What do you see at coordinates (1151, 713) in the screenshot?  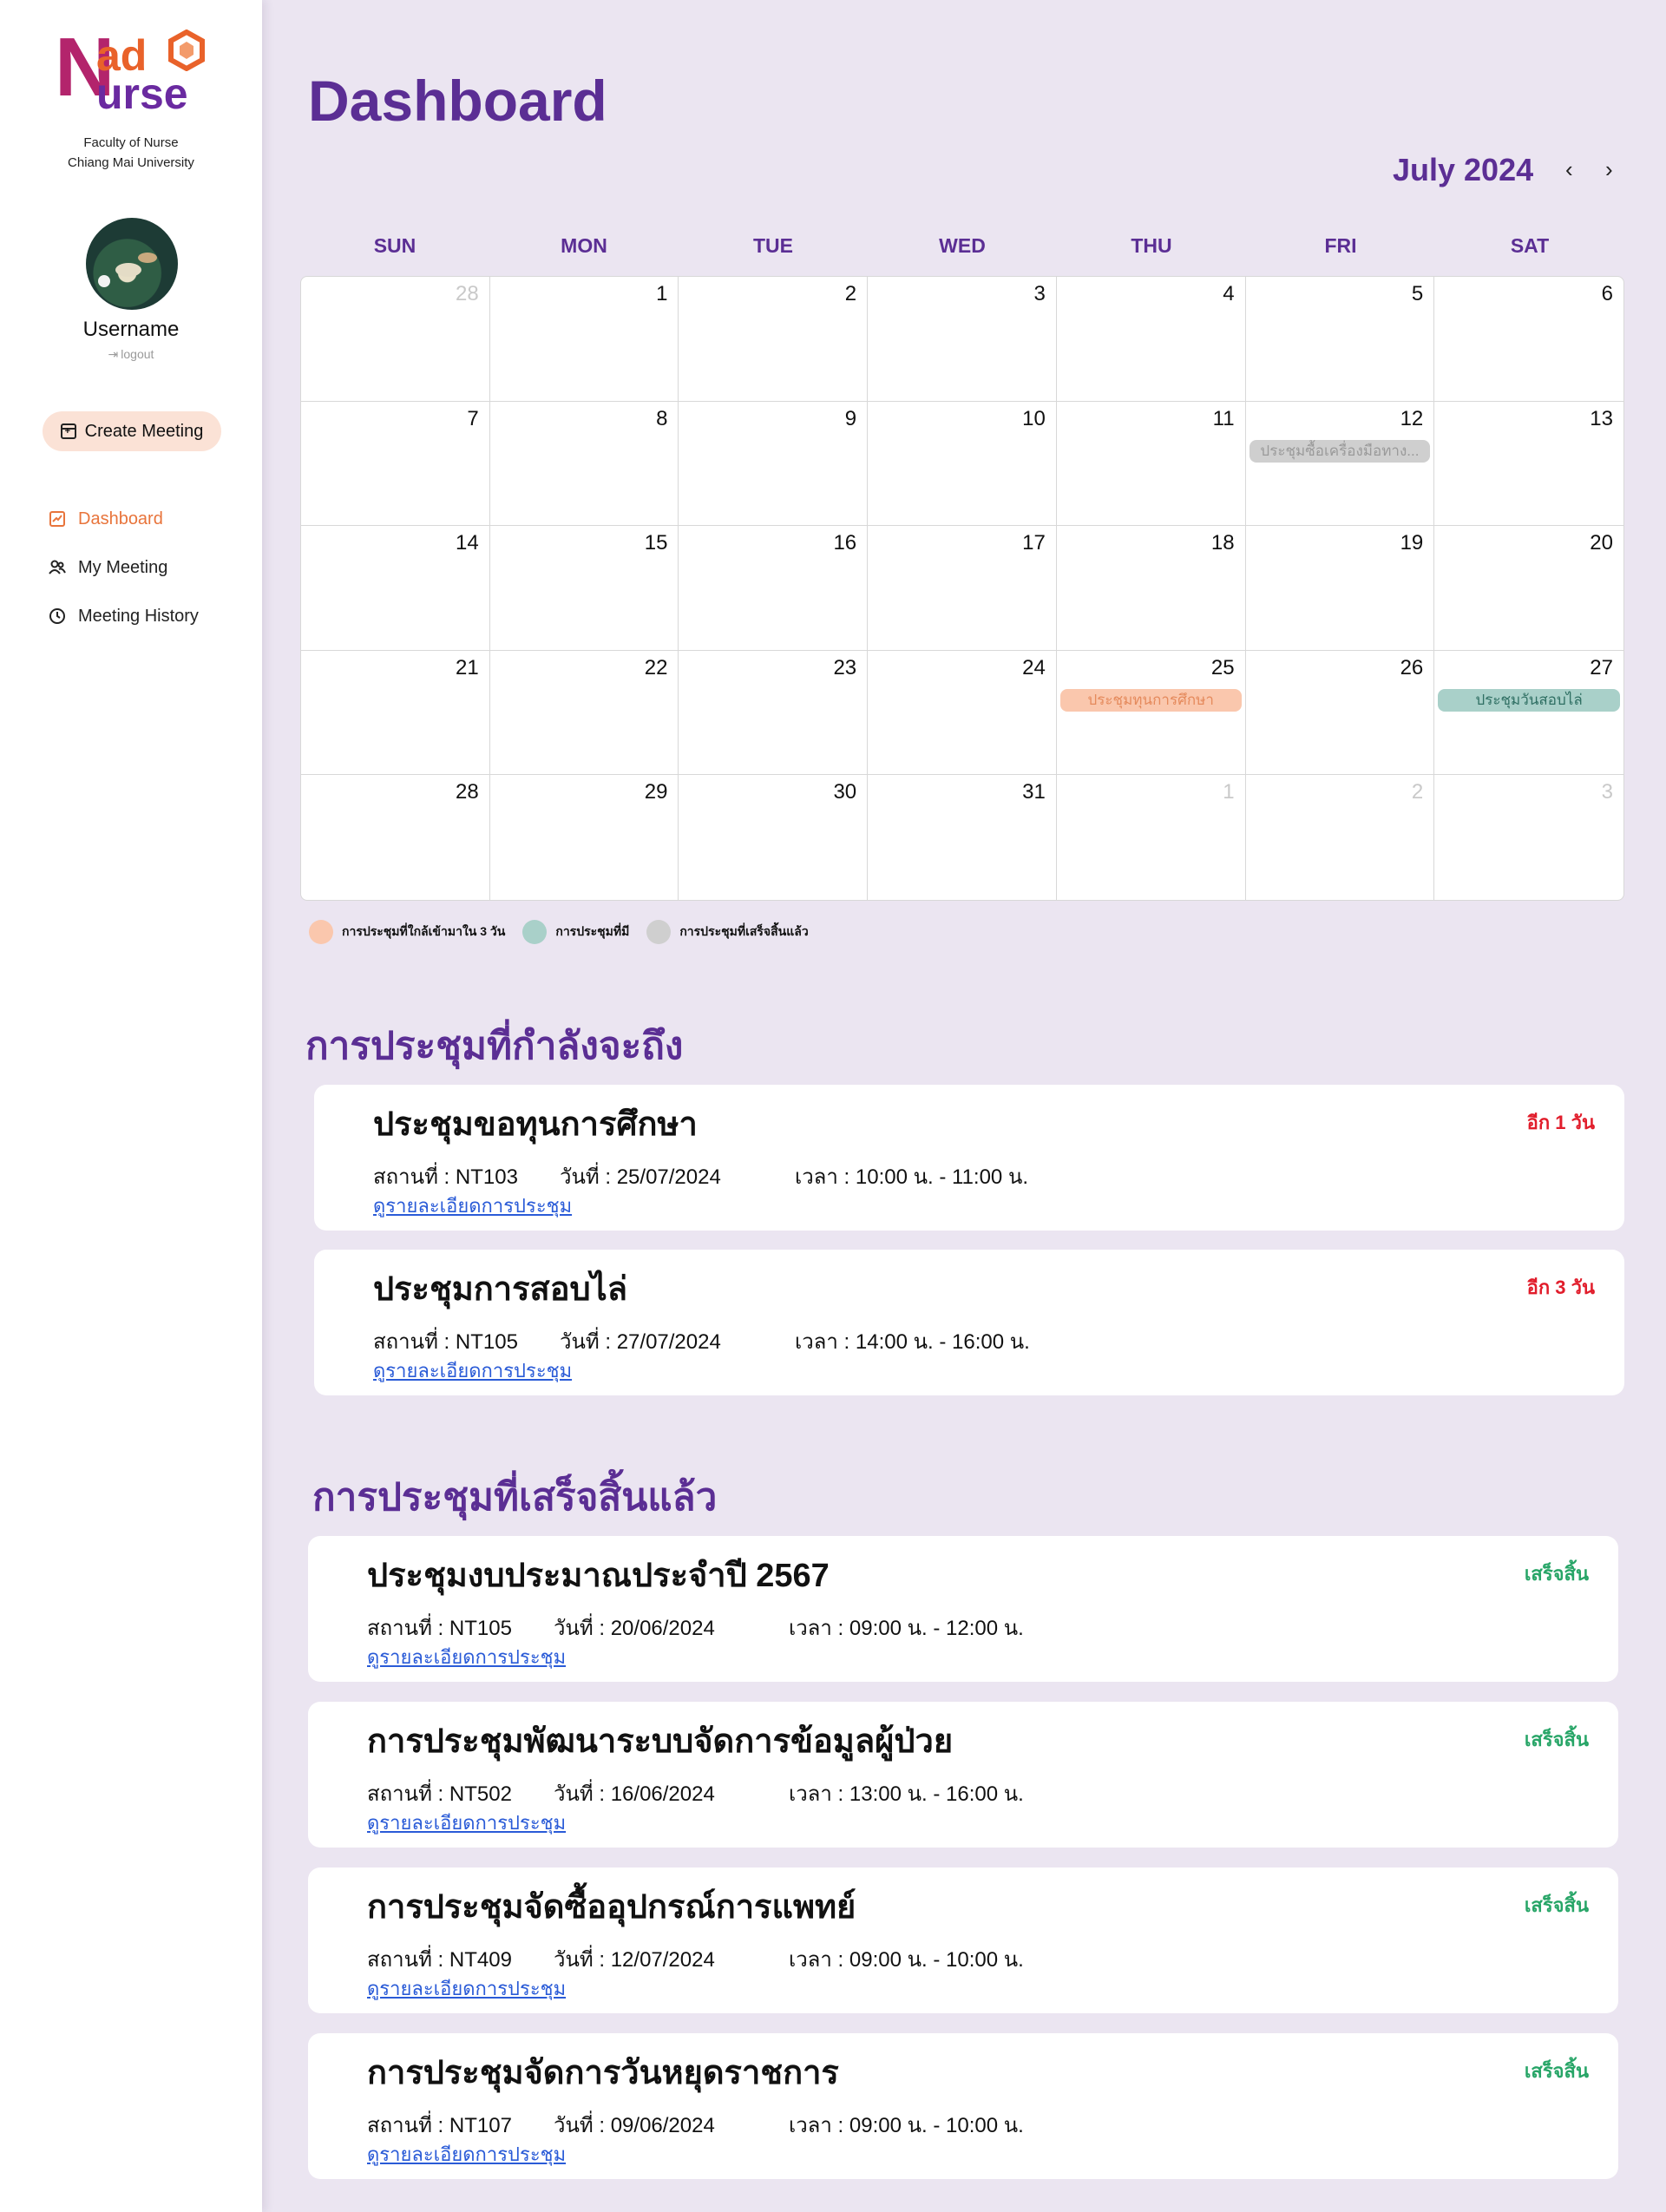 I see `calendar-day-cell: 25 ประชุมทุนการศึกษา` at bounding box center [1151, 713].